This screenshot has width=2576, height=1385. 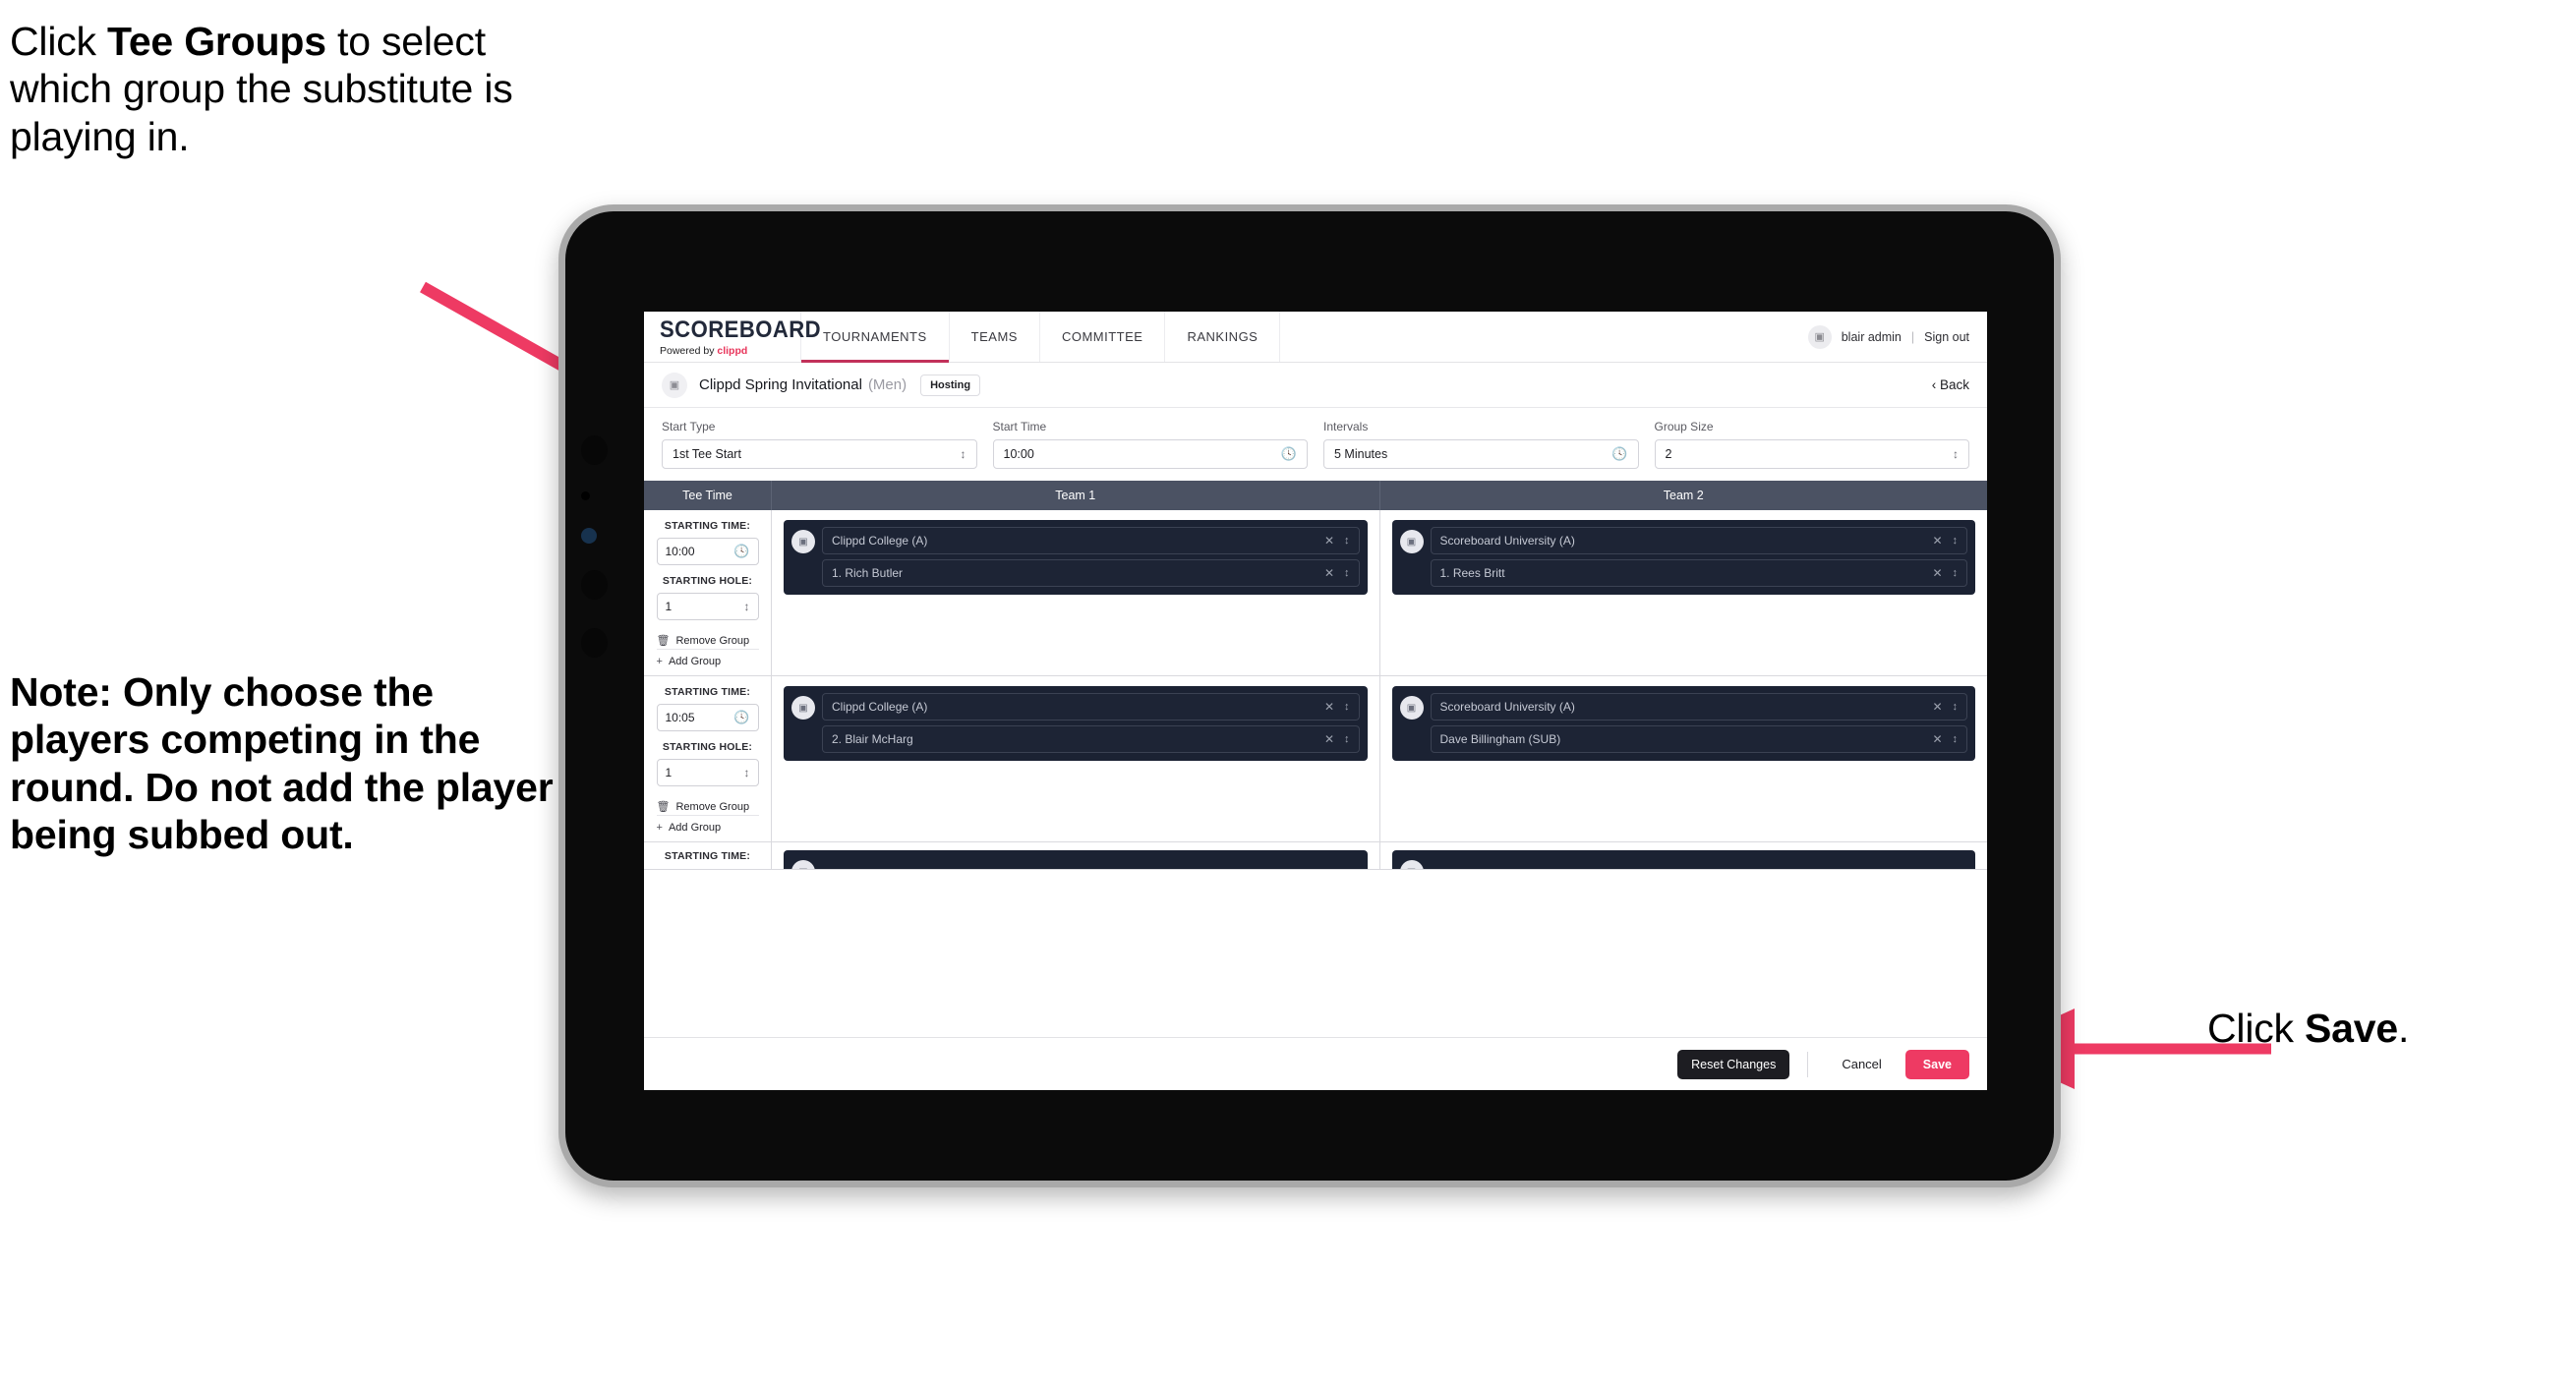 What do you see at coordinates (1861, 1064) in the screenshot?
I see `cancel-button: Cancel` at bounding box center [1861, 1064].